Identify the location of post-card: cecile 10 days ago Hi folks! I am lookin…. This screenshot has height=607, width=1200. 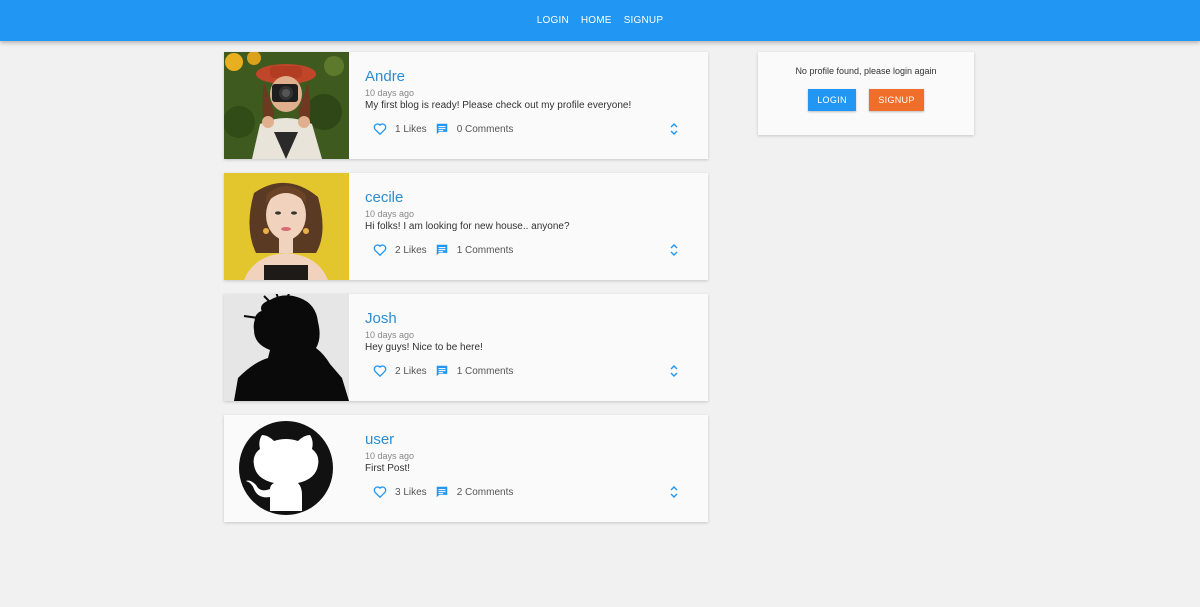
(466, 226).